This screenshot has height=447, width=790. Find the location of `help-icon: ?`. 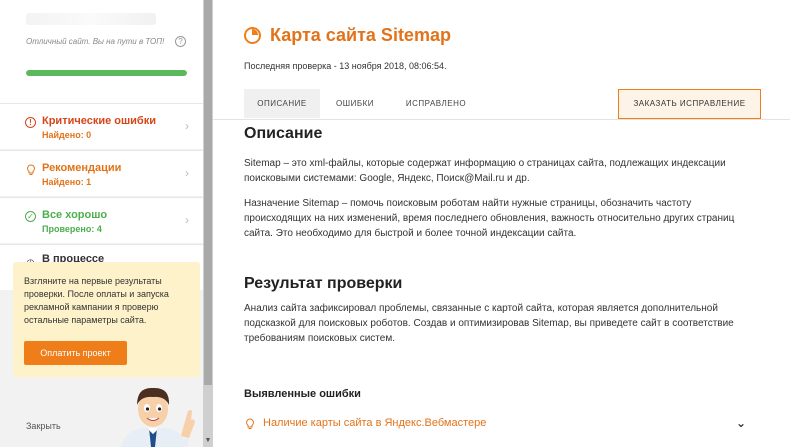

help-icon: ? is located at coordinates (180, 41).